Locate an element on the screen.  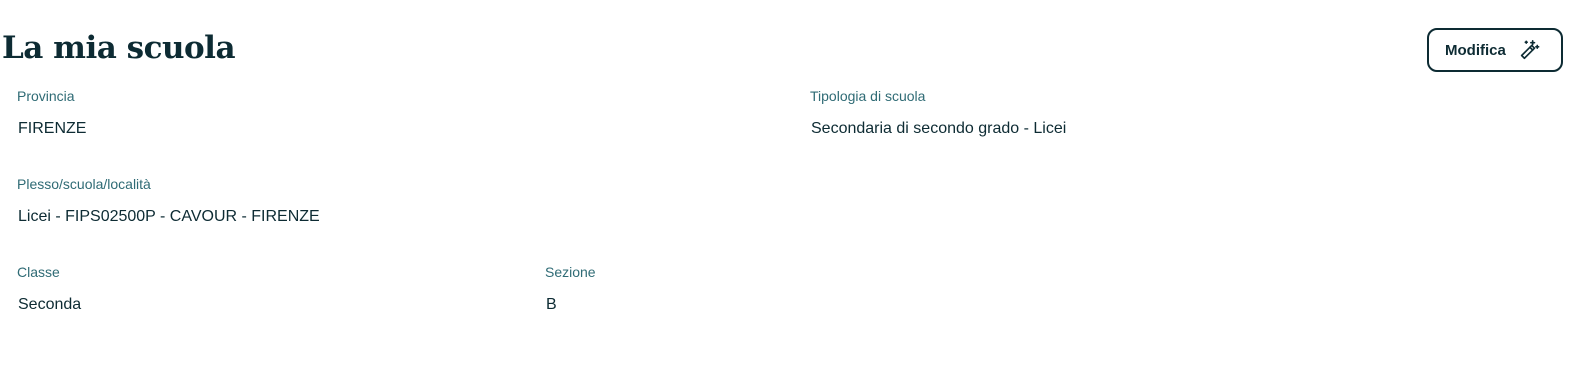
magic-wand-icon is located at coordinates (1529, 50).